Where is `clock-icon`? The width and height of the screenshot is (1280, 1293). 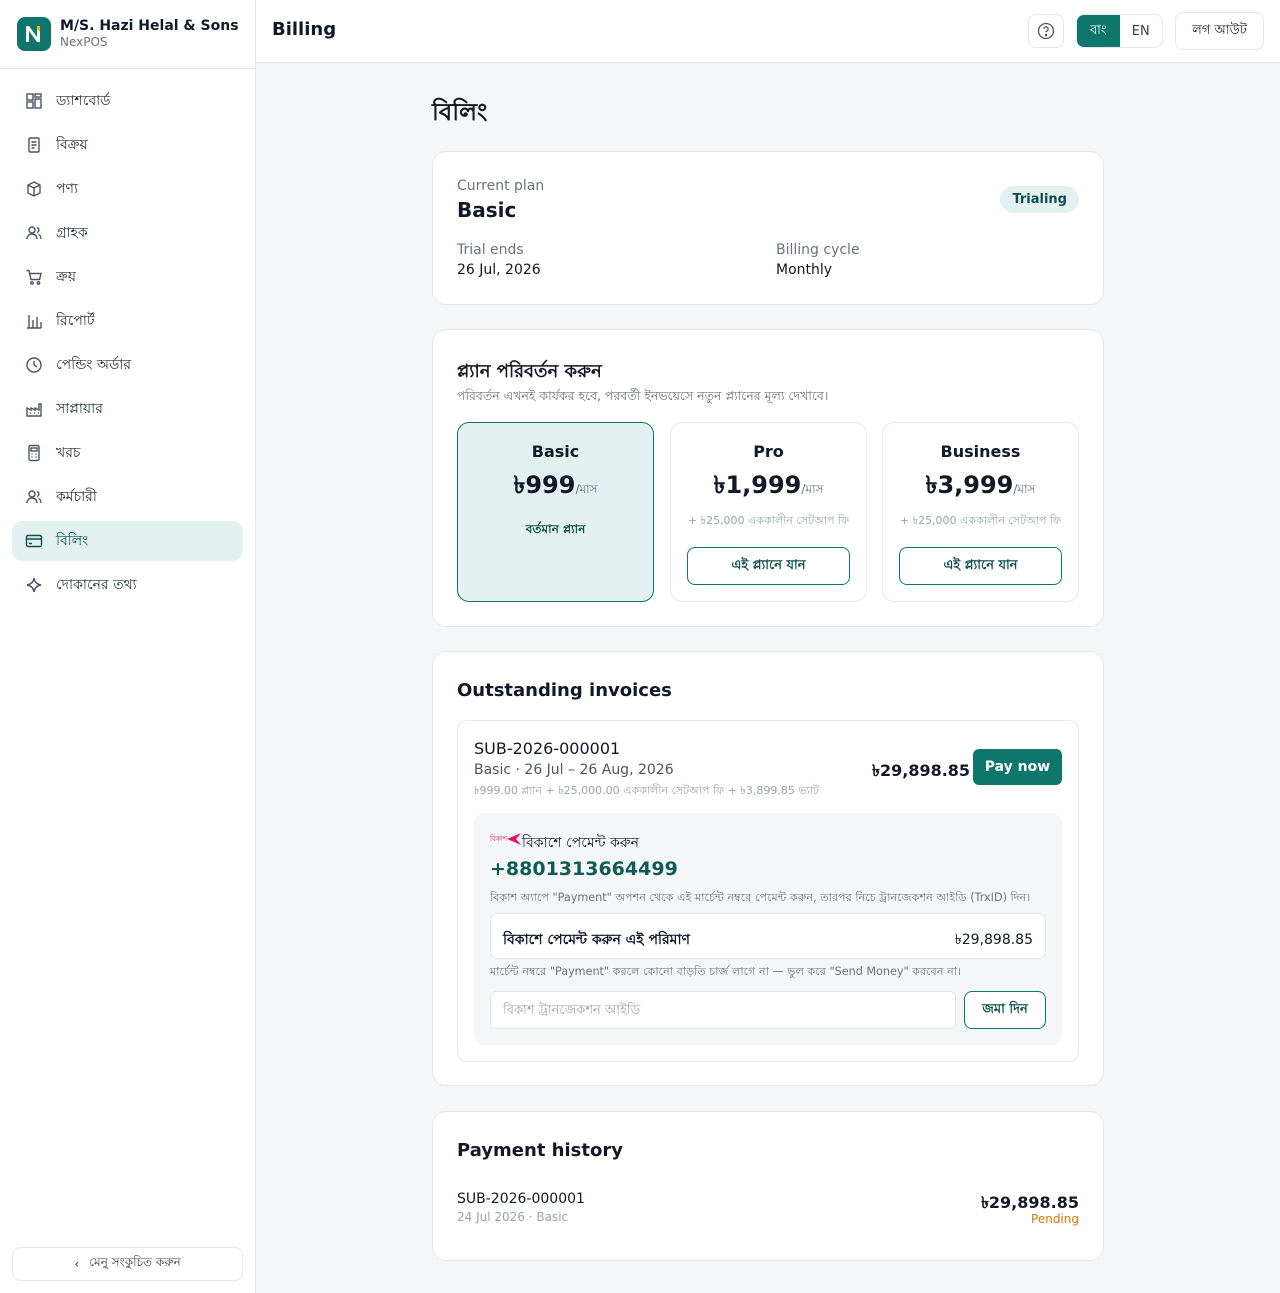
clock-icon is located at coordinates (34, 365).